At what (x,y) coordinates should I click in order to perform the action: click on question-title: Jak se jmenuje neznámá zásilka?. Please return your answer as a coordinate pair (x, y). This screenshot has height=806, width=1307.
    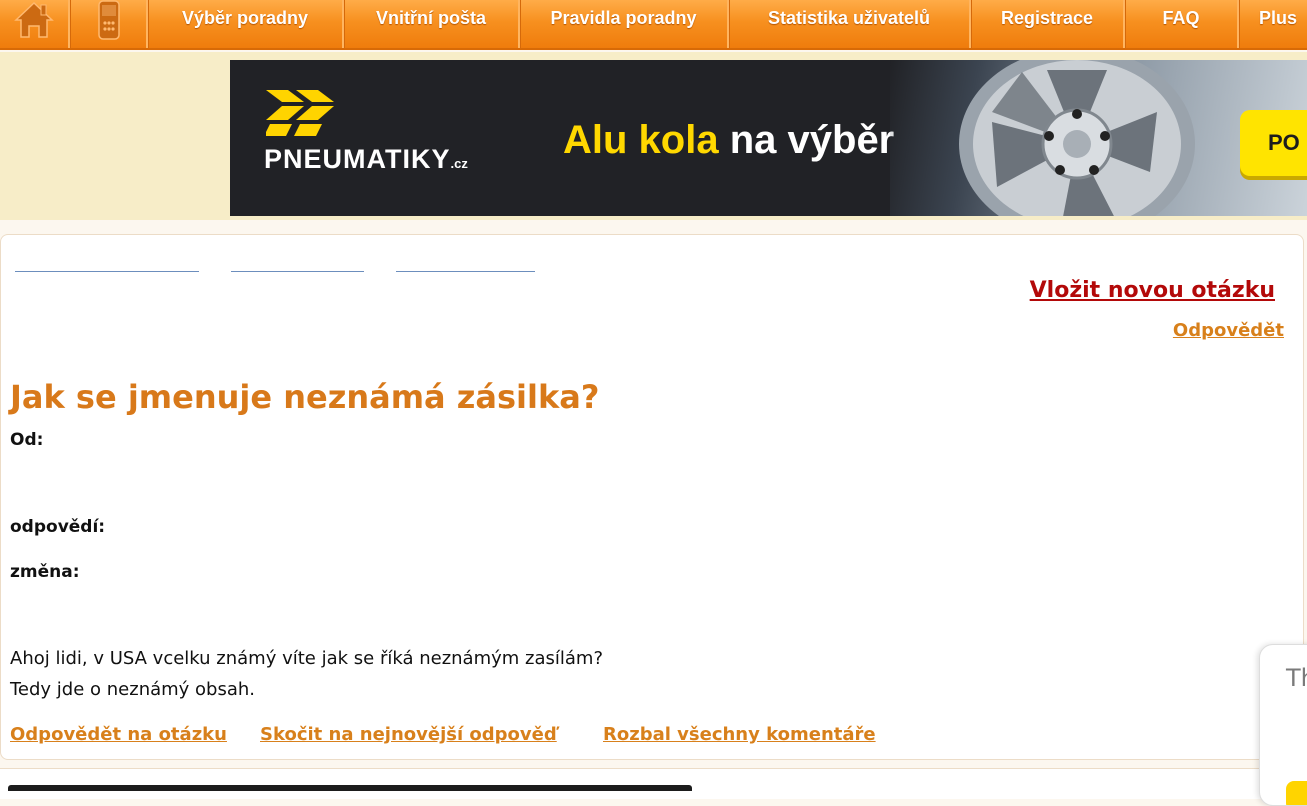
    Looking at the image, I should click on (305, 397).